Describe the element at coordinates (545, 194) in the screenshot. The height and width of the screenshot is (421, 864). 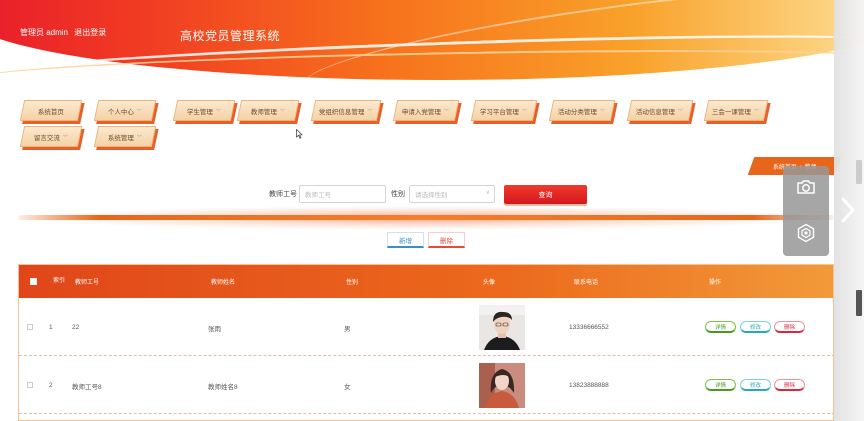
I see `query-button: 查询` at that location.